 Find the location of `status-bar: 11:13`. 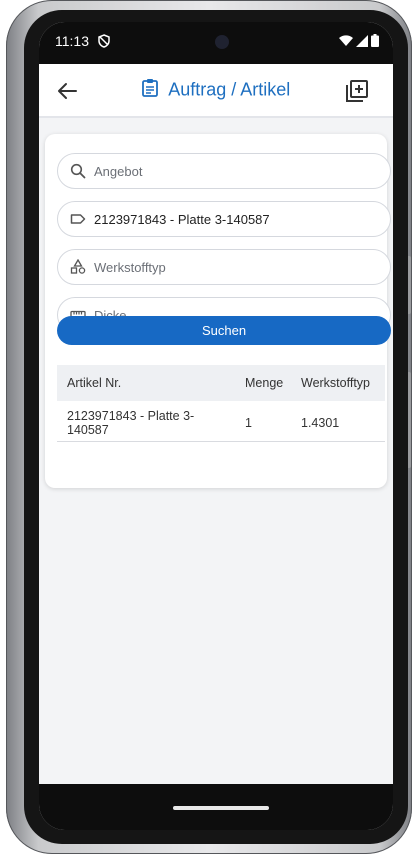

status-bar: 11:13 is located at coordinates (216, 43).